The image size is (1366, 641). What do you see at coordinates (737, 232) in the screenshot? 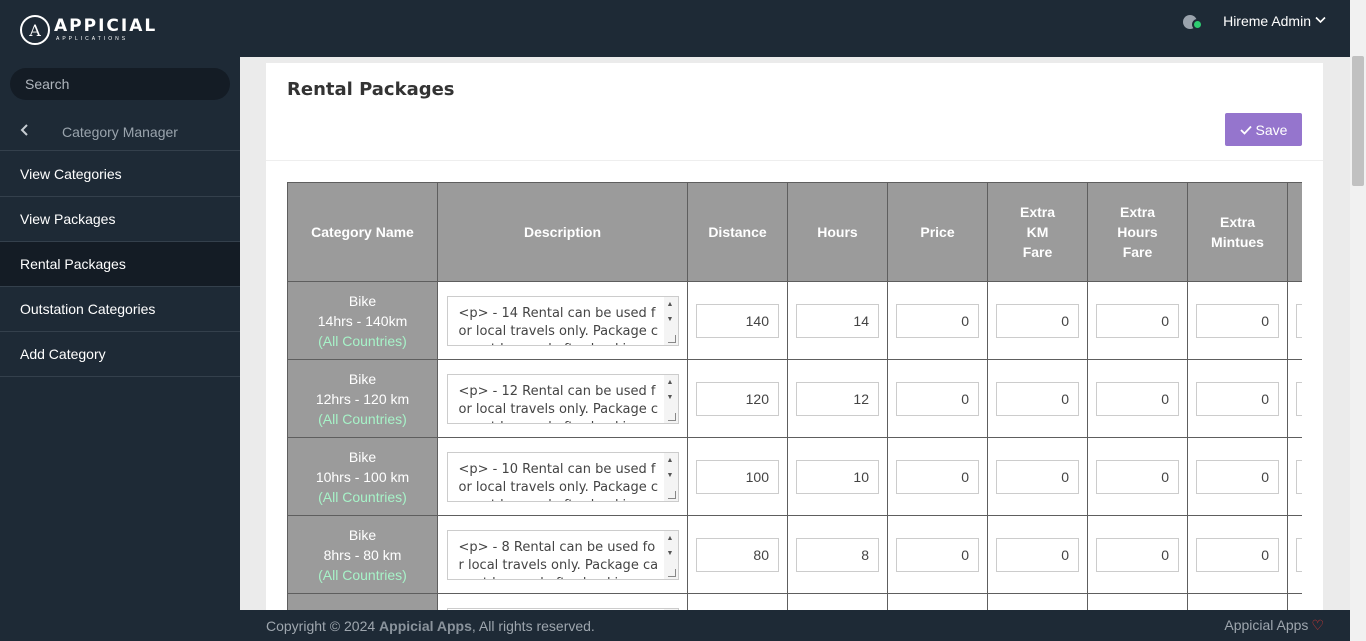
I see `col-distance: Distance` at bounding box center [737, 232].